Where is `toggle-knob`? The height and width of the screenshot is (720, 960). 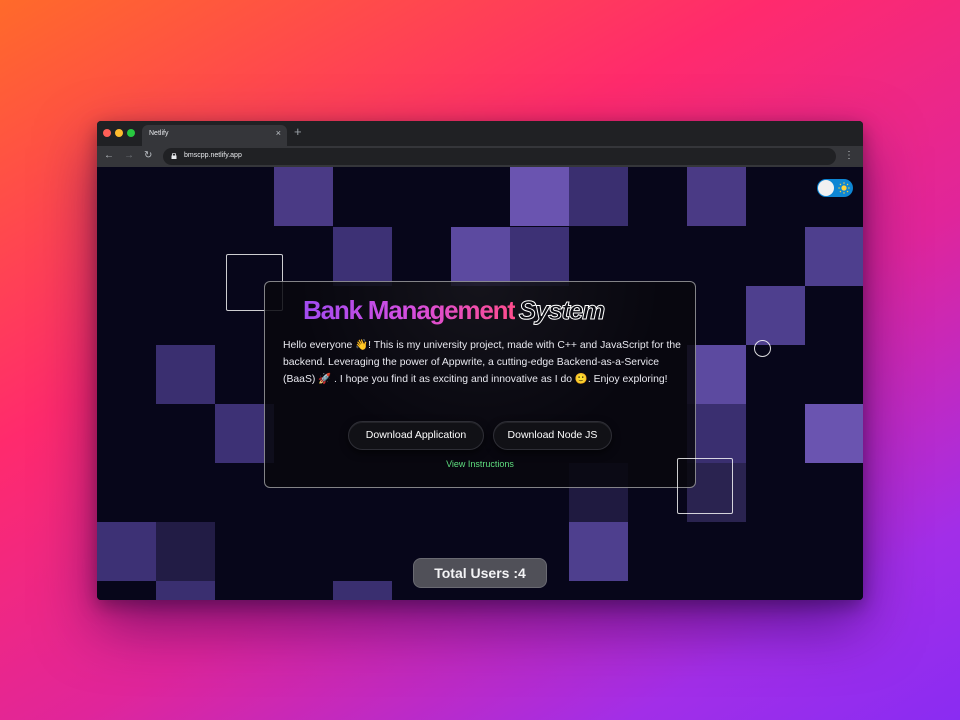
toggle-knob is located at coordinates (826, 188).